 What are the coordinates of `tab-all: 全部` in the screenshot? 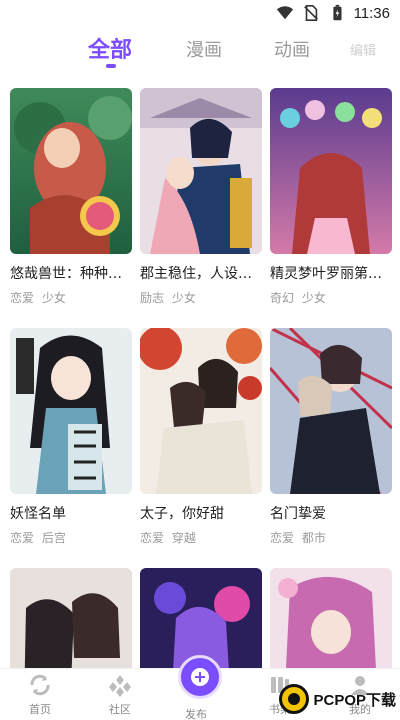 It's located at (110, 48).